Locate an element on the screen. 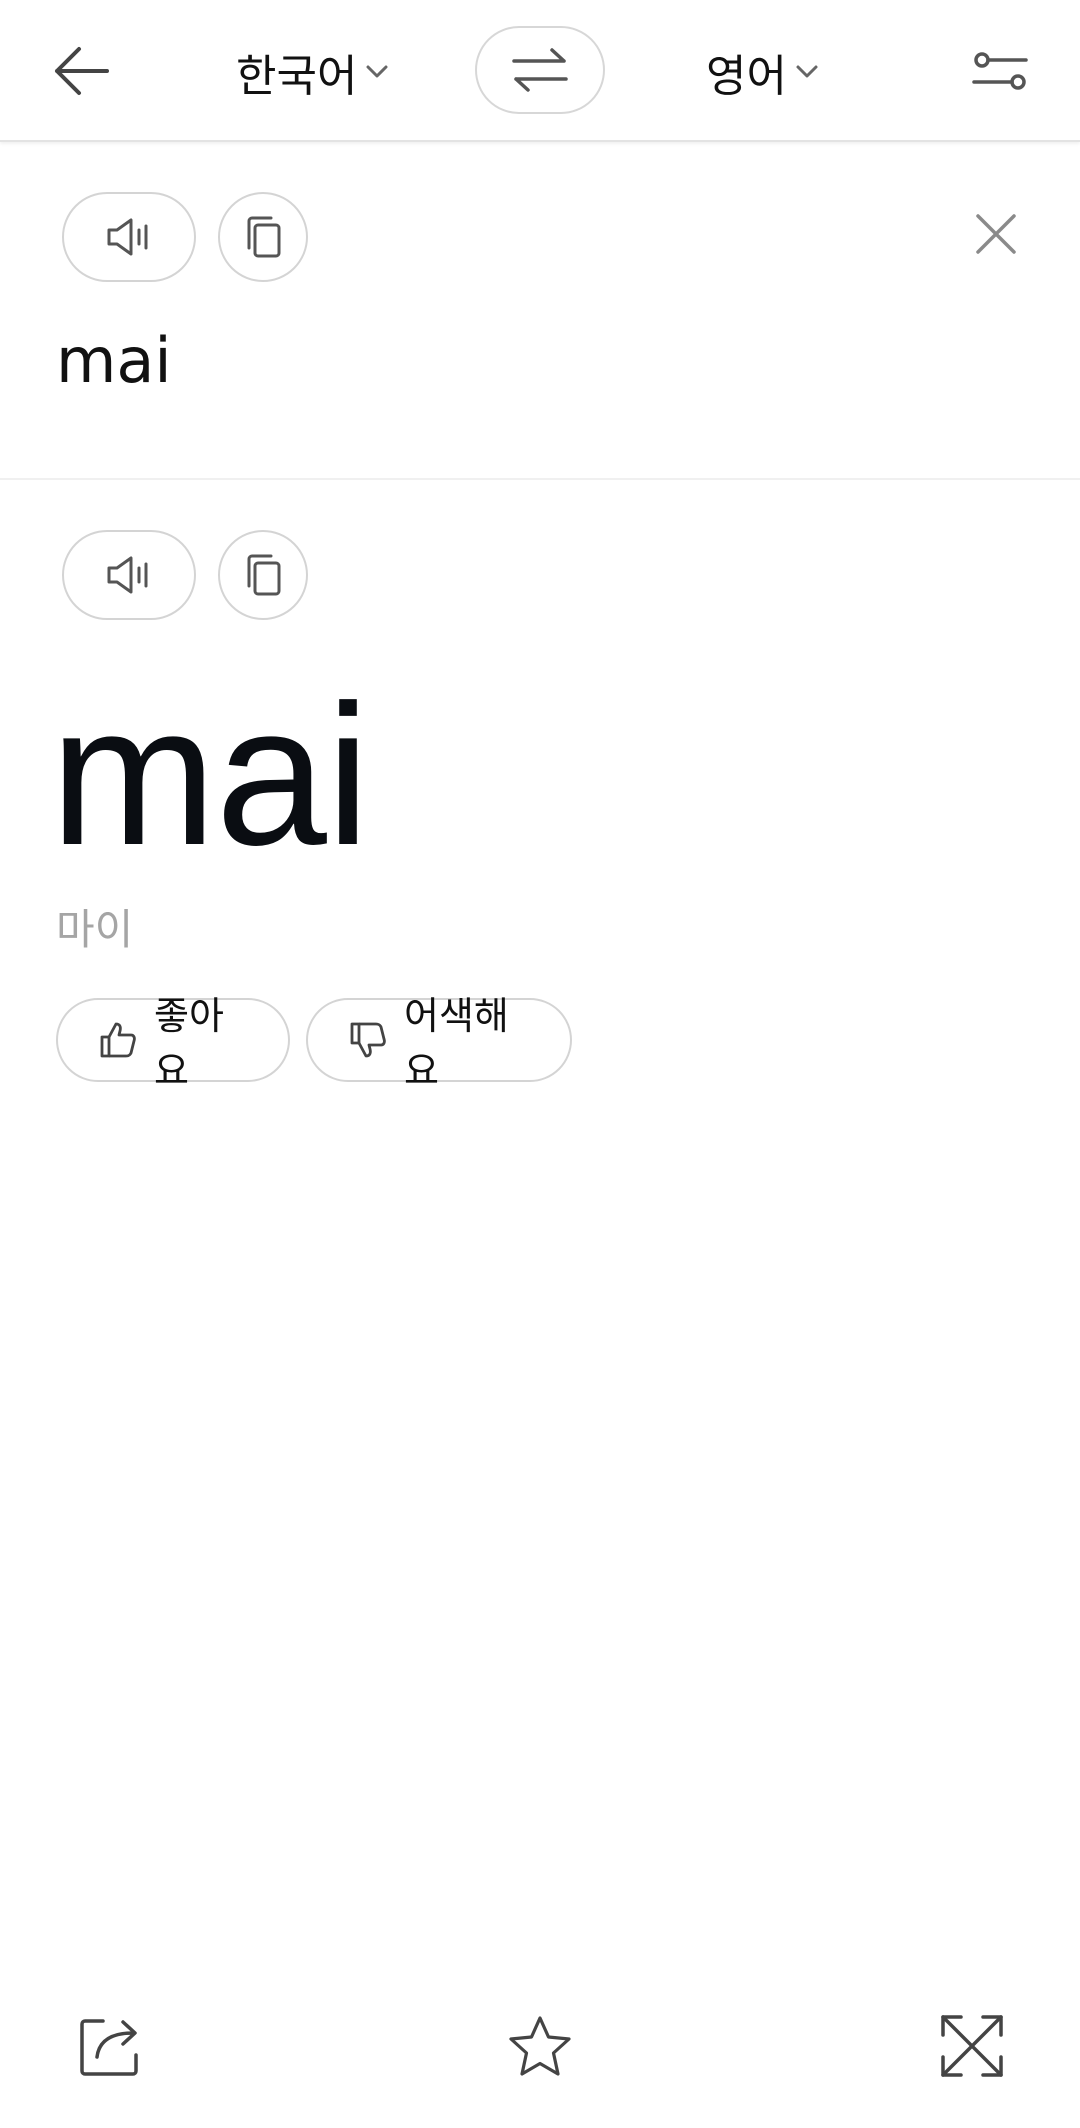  swap-arrows-icon is located at coordinates (540, 70).